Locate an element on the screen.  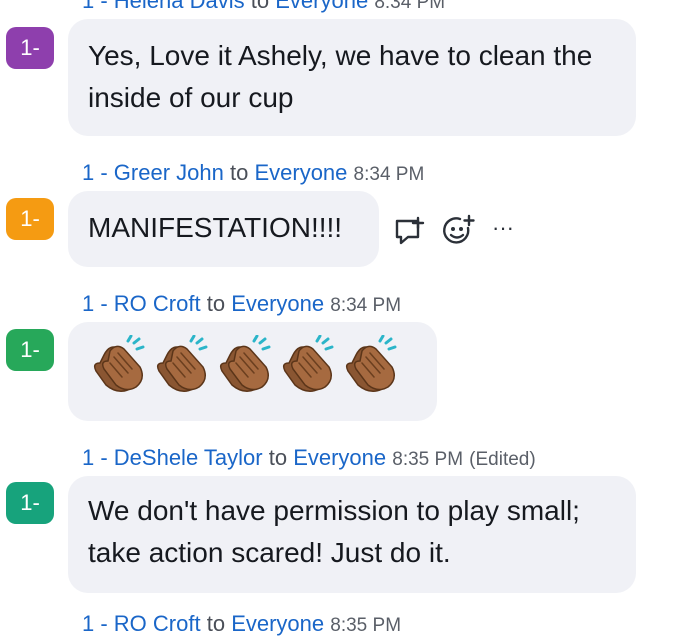
reply-in-thread-icon is located at coordinates (410, 231).